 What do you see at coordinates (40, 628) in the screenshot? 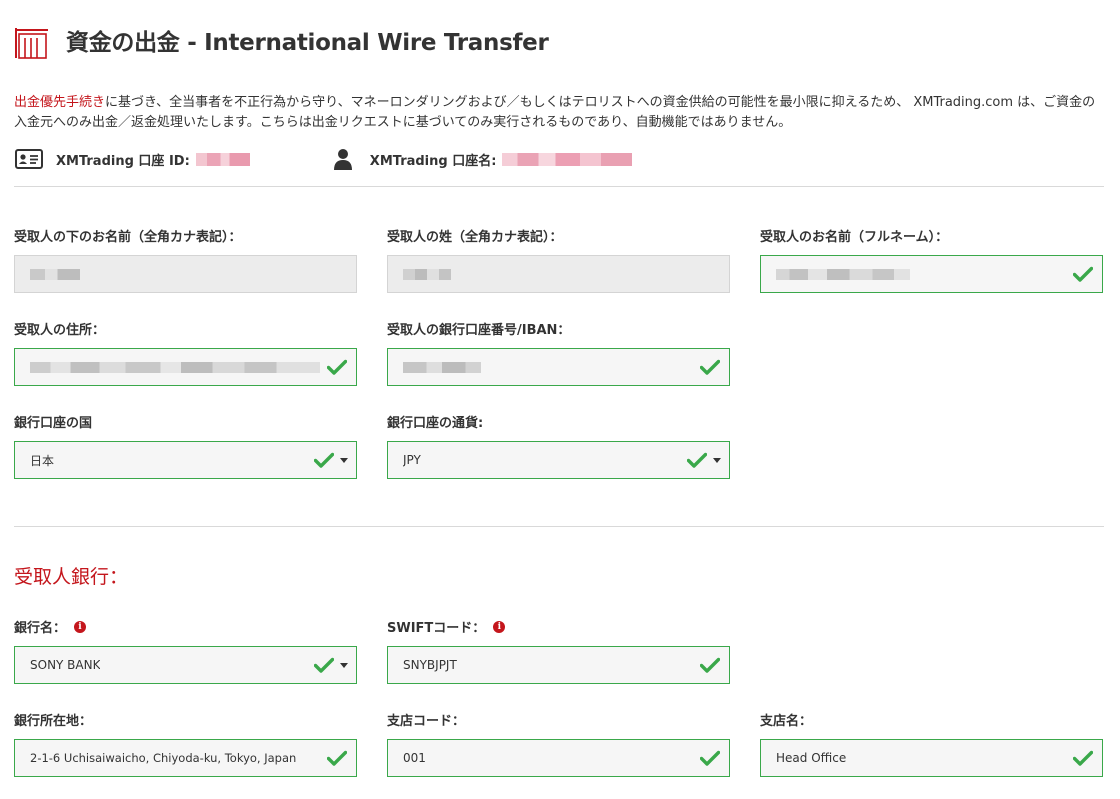
I see `bank-name-label-text: 銀行名：` at bounding box center [40, 628].